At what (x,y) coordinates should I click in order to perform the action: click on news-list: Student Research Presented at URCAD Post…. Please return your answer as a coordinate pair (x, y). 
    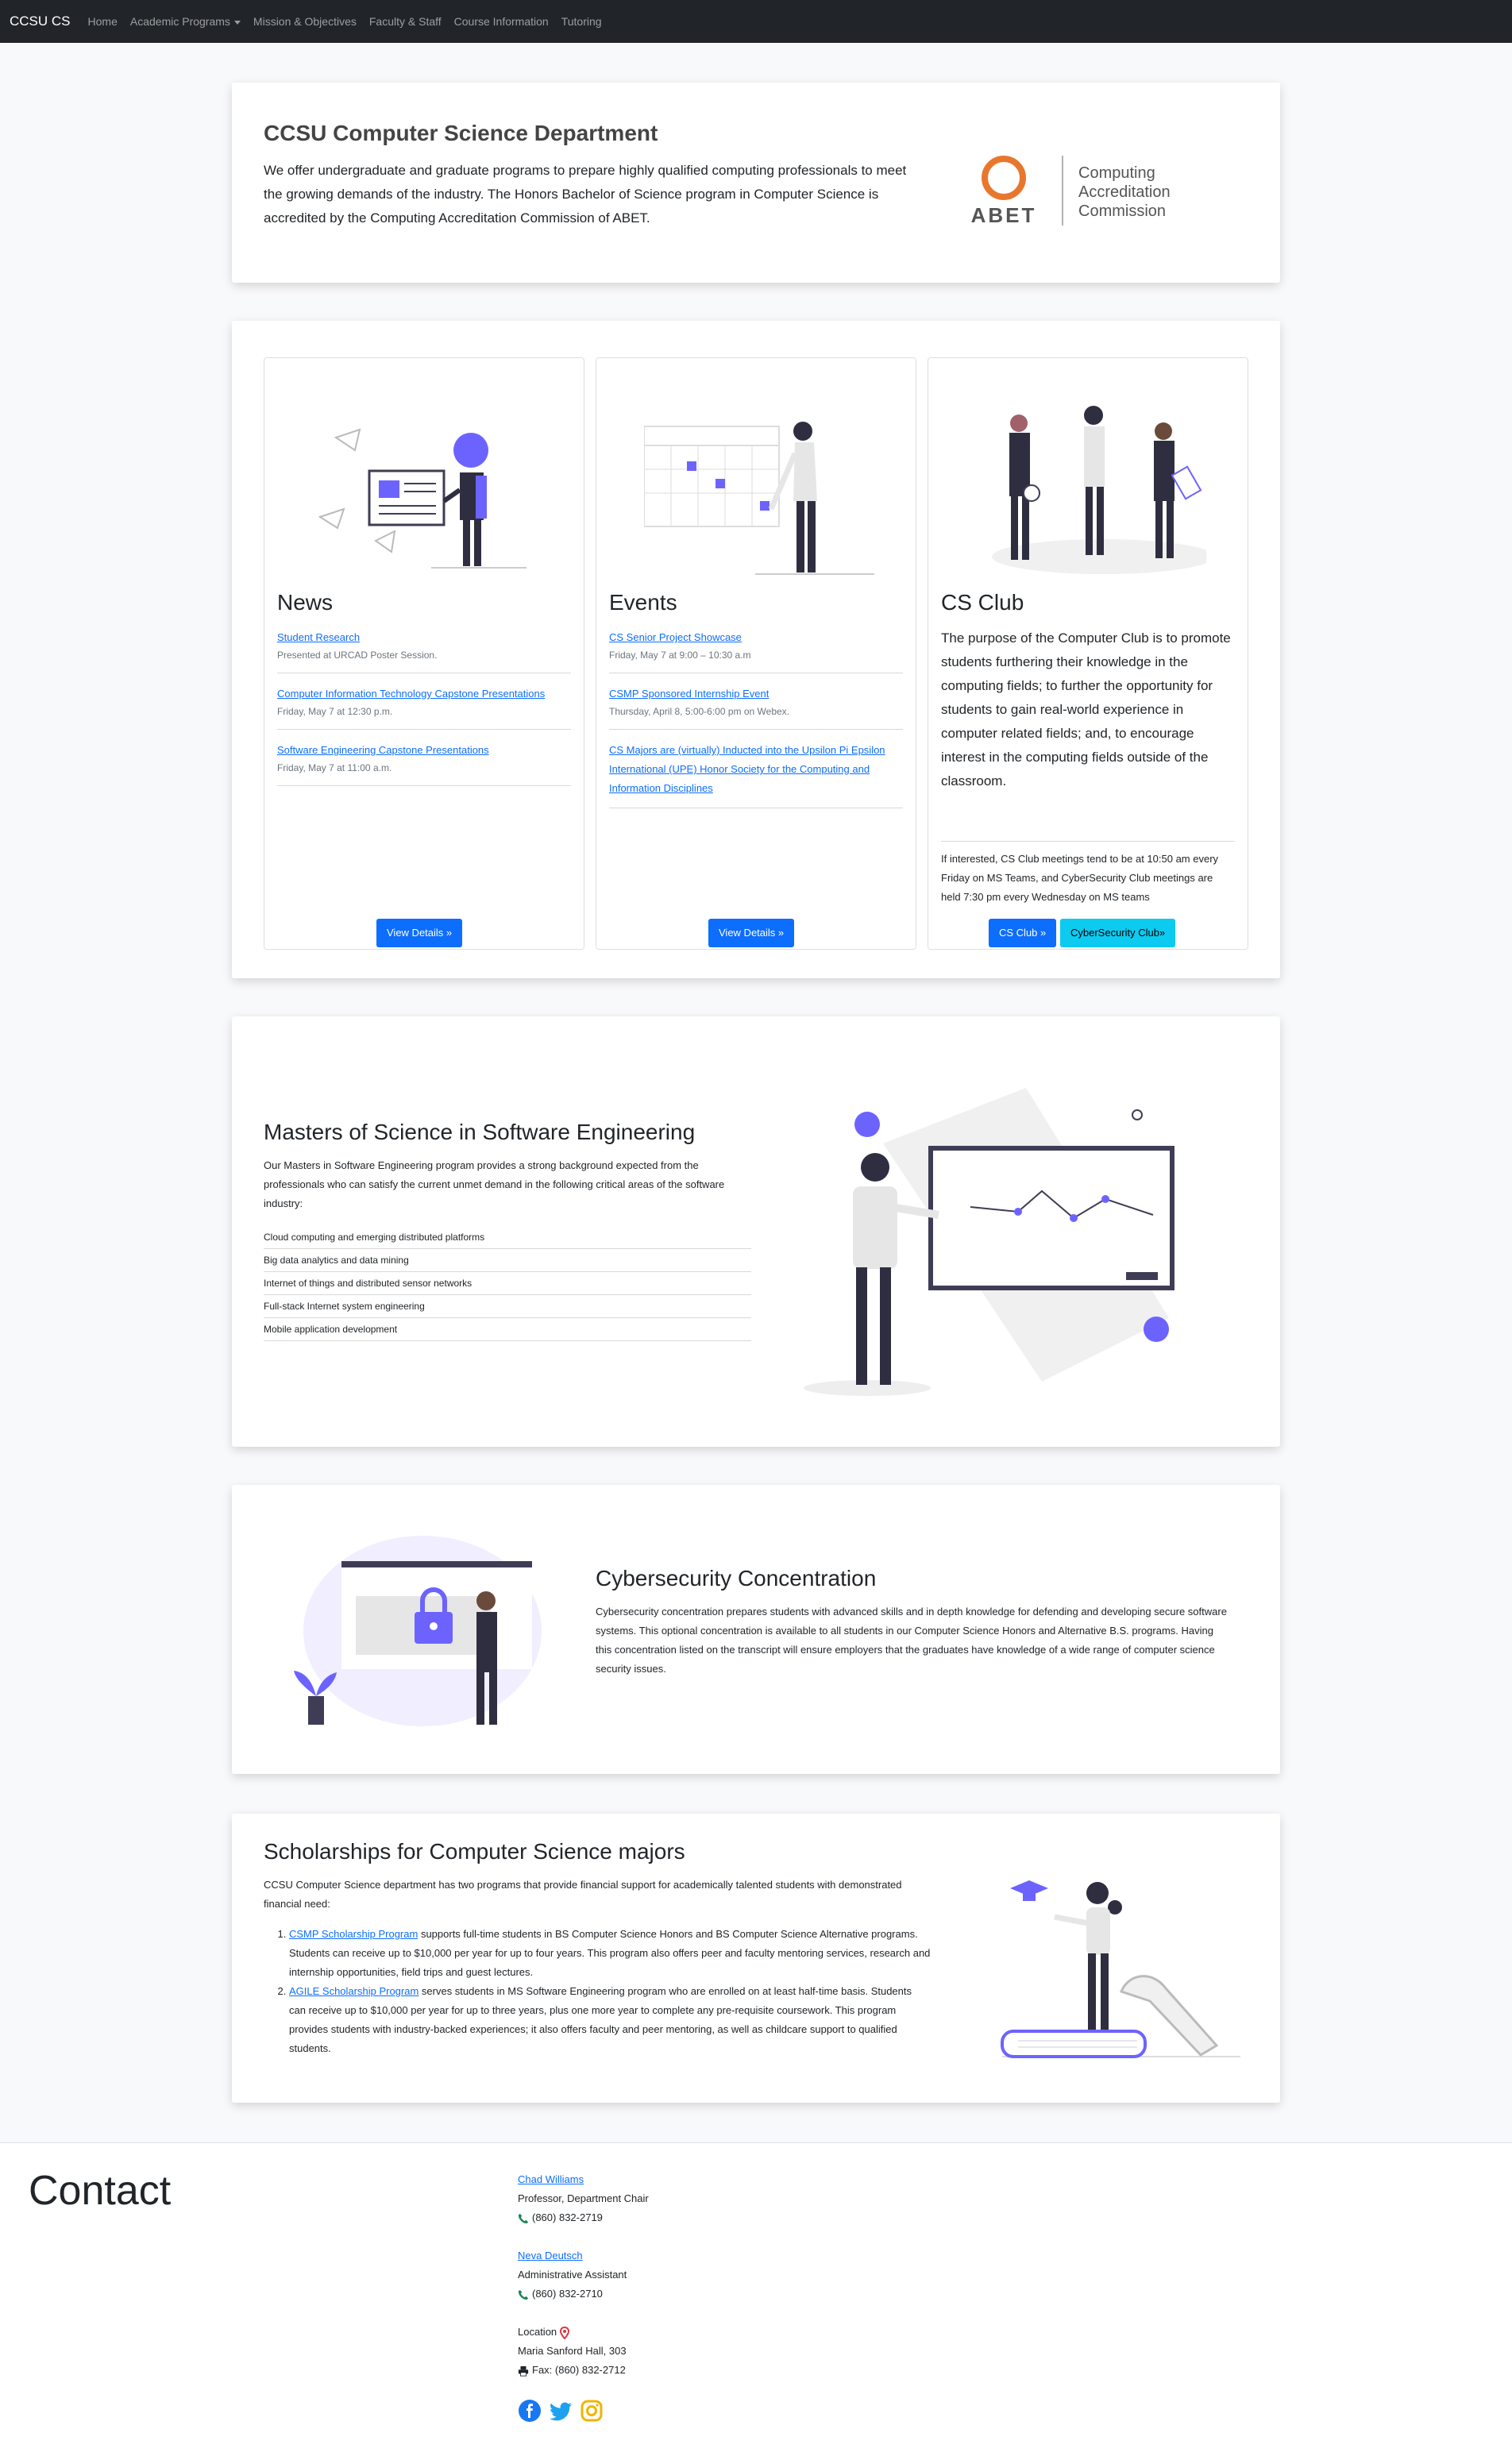
    Looking at the image, I should click on (424, 712).